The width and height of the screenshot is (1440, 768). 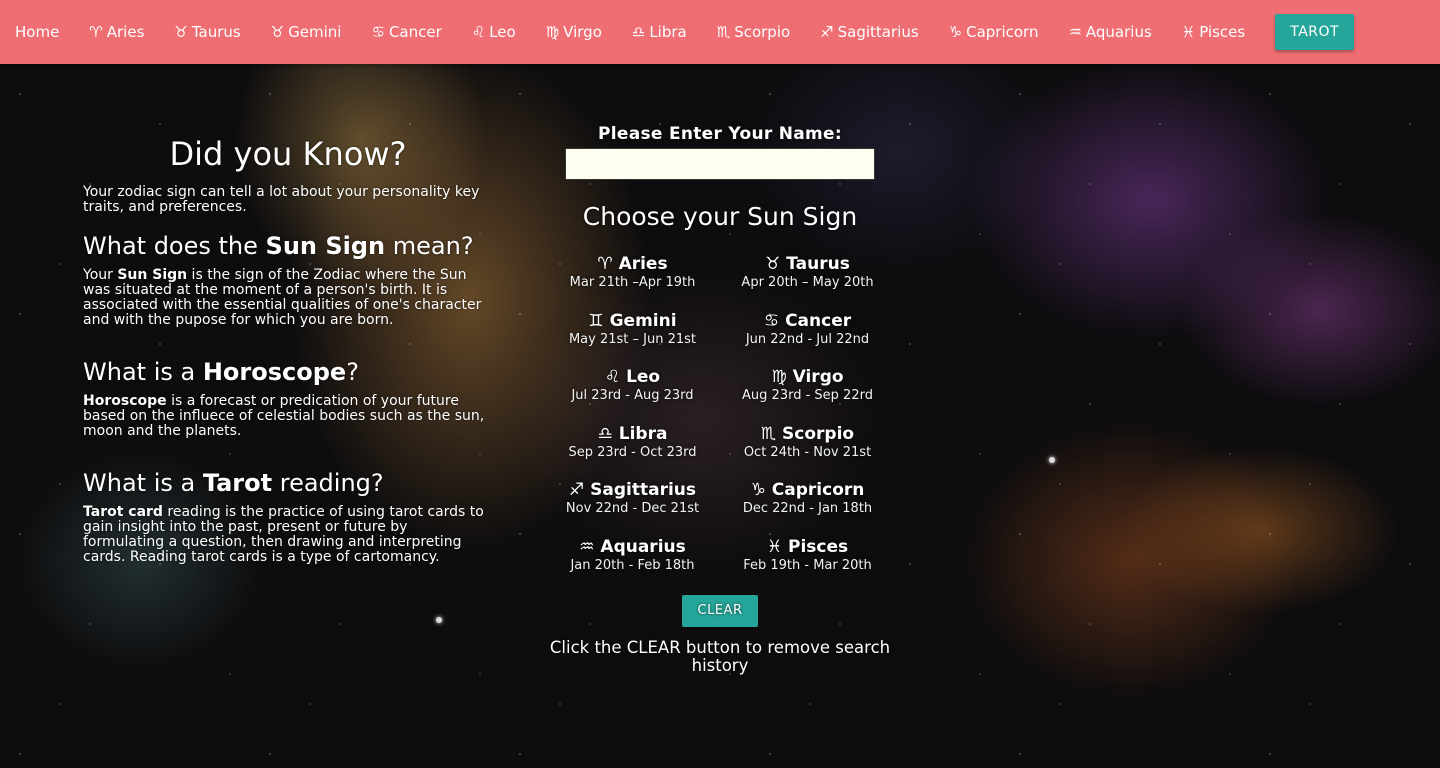 I want to click on nav-taurus-link: ♉ Taurus, so click(x=207, y=32).